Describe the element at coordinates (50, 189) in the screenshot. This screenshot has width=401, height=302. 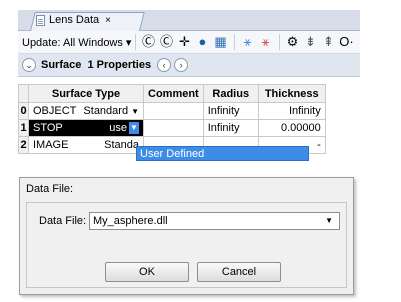
I see `dialog-title: Data File:` at that location.